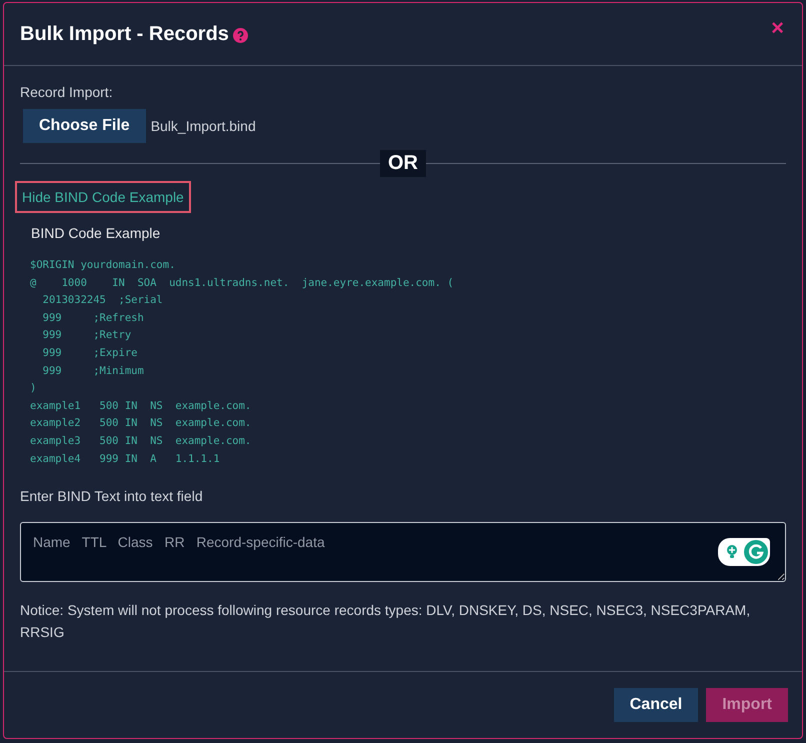  What do you see at coordinates (103, 300) in the screenshot?
I see `code-line: 2013032245 ;Serial` at bounding box center [103, 300].